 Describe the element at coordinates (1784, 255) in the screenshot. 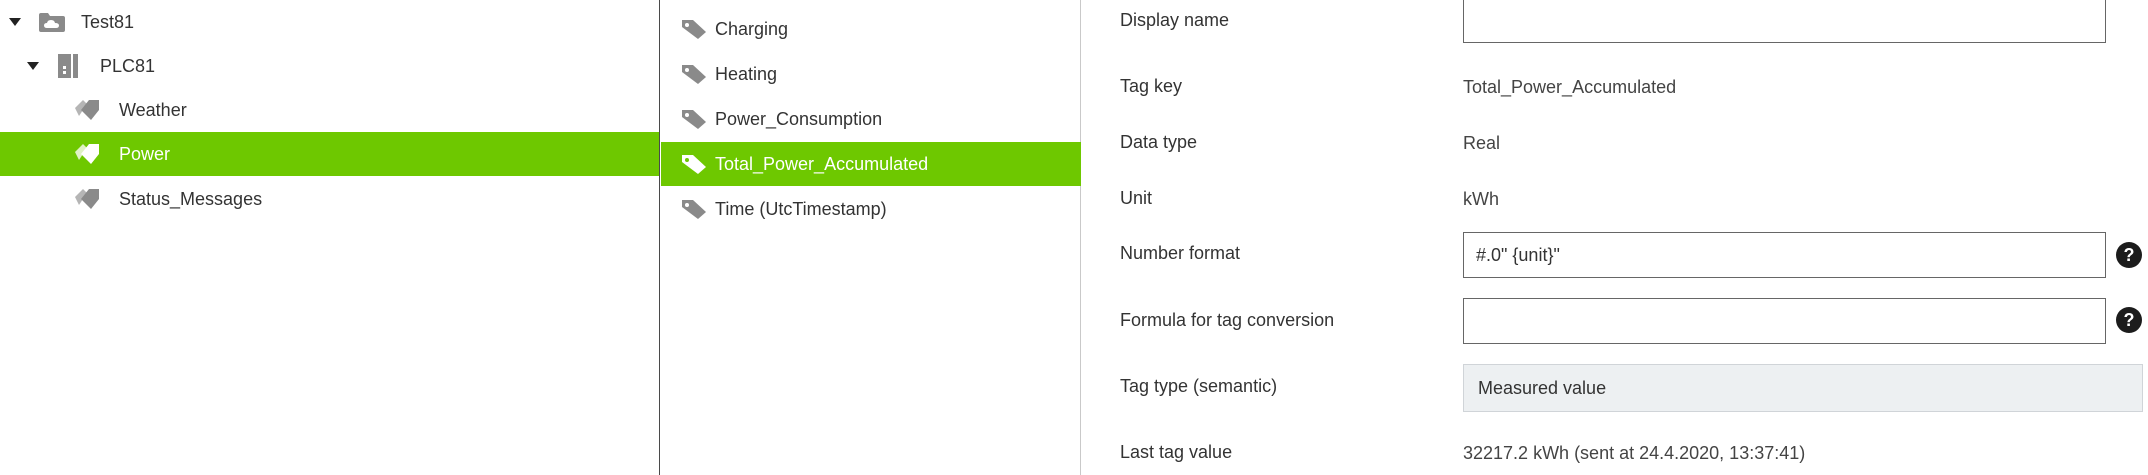

I see `number-format-input` at that location.